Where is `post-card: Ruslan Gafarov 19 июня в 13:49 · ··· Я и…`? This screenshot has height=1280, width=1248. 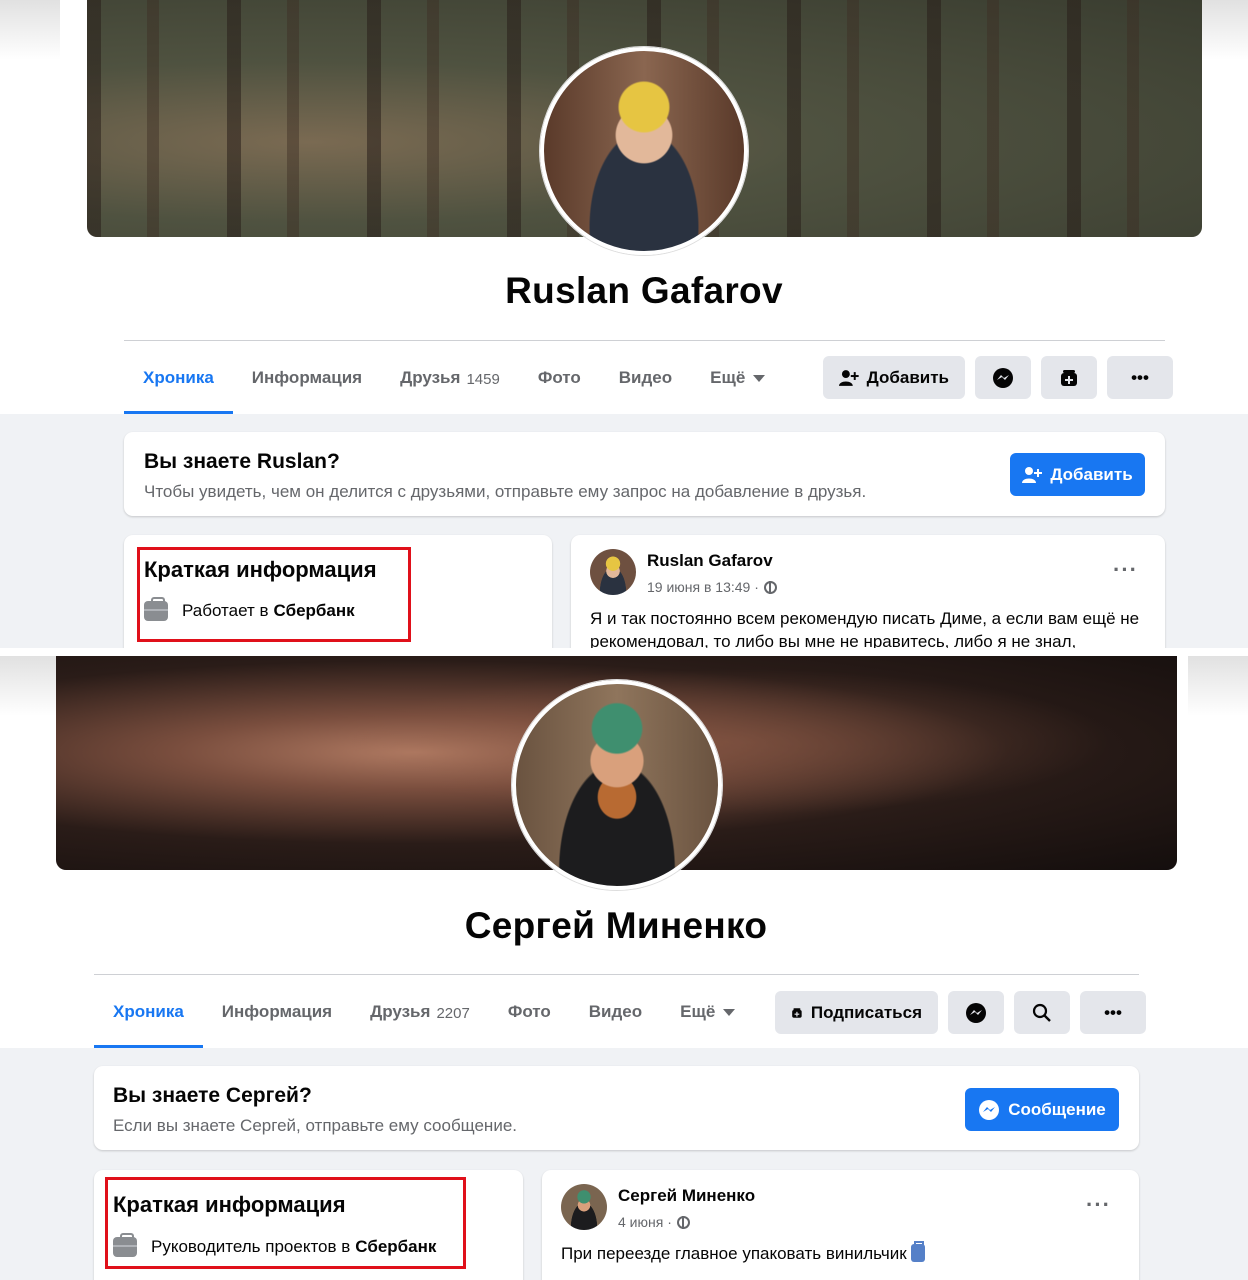
post-card: Ruslan Gafarov 19 июня в 13:49 · ··· Я и… is located at coordinates (868, 591).